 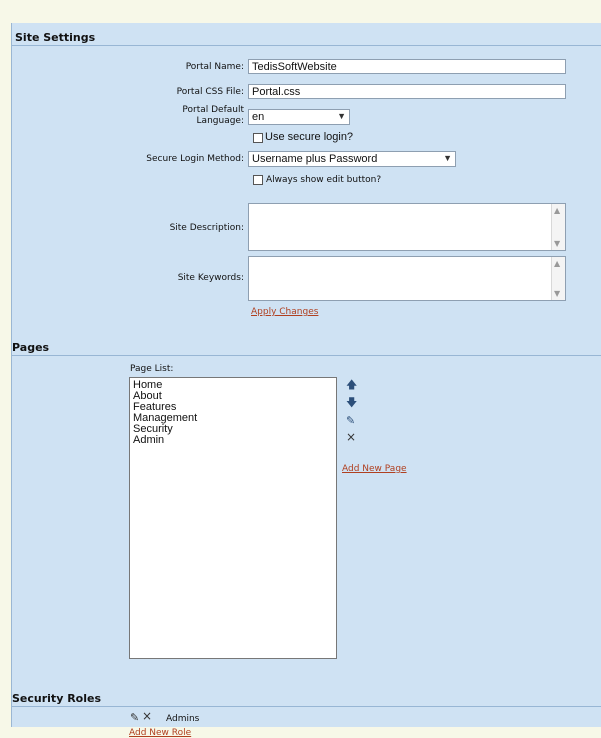 What do you see at coordinates (407, 66) in the screenshot?
I see `portal-name-input: TedisSoftWebsite` at bounding box center [407, 66].